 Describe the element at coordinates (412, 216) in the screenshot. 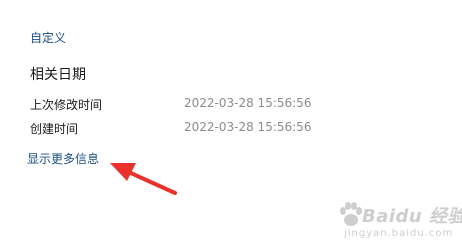

I see `watermark-text: Baidu 经验` at that location.